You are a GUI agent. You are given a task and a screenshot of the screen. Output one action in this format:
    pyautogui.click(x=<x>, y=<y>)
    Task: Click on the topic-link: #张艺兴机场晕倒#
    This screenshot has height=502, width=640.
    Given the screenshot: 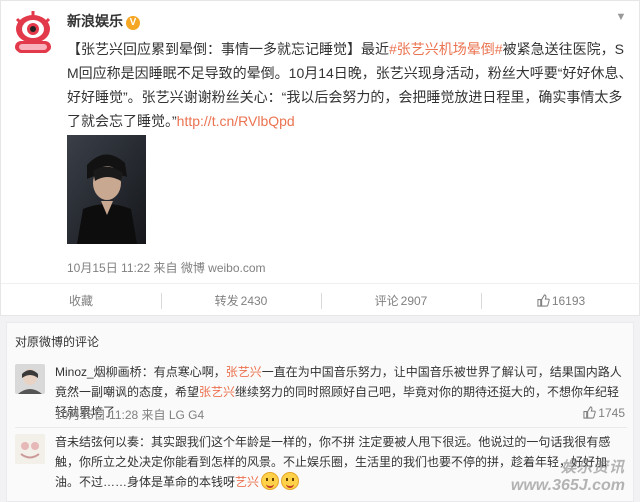 What is the action you would take?
    pyautogui.click(x=446, y=49)
    